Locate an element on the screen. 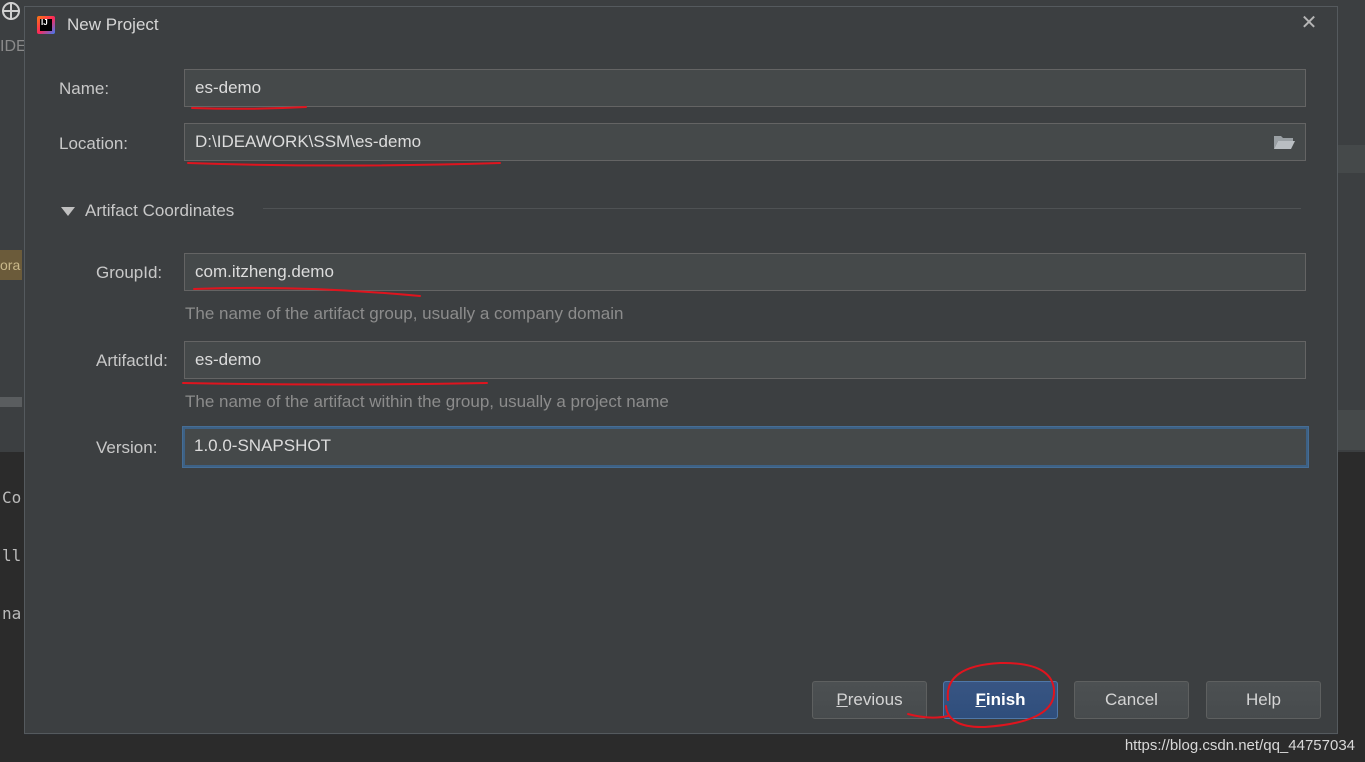  artifact-coordinates-toggle: Artifact Coordinates is located at coordinates (147, 211).